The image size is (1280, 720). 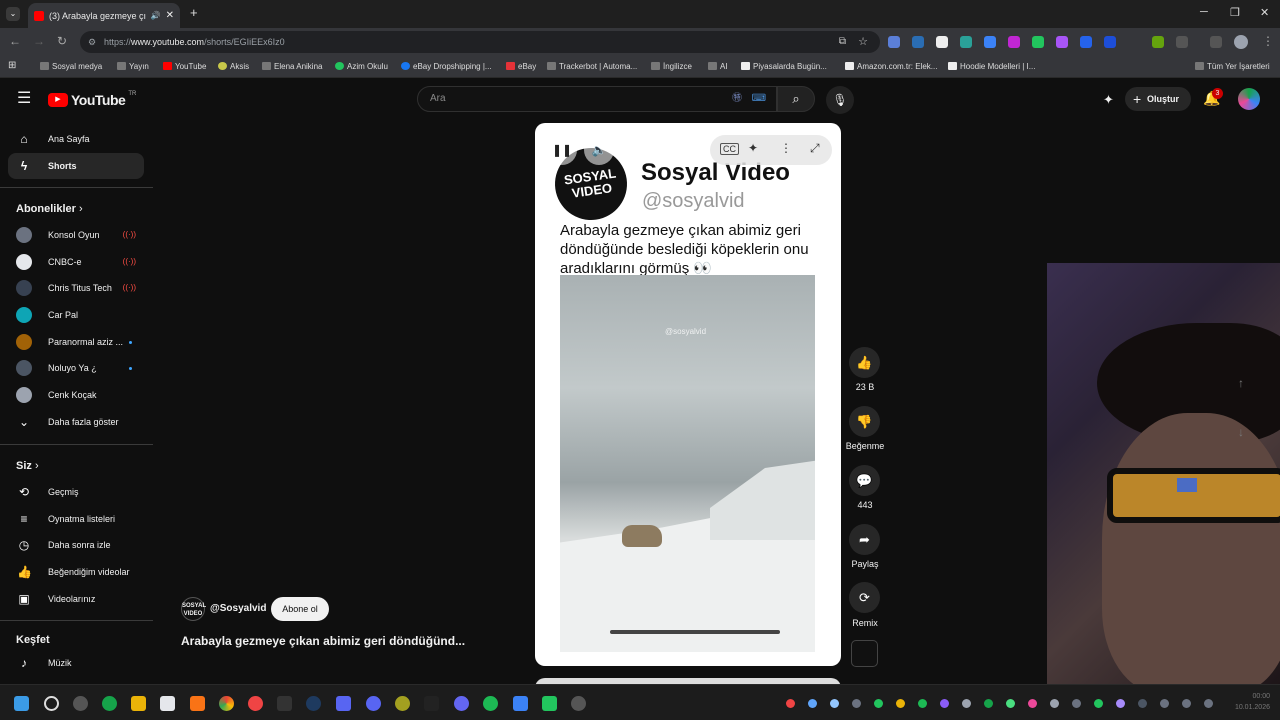 I want to click on subscription-item: Car Pal, so click(x=76, y=315).